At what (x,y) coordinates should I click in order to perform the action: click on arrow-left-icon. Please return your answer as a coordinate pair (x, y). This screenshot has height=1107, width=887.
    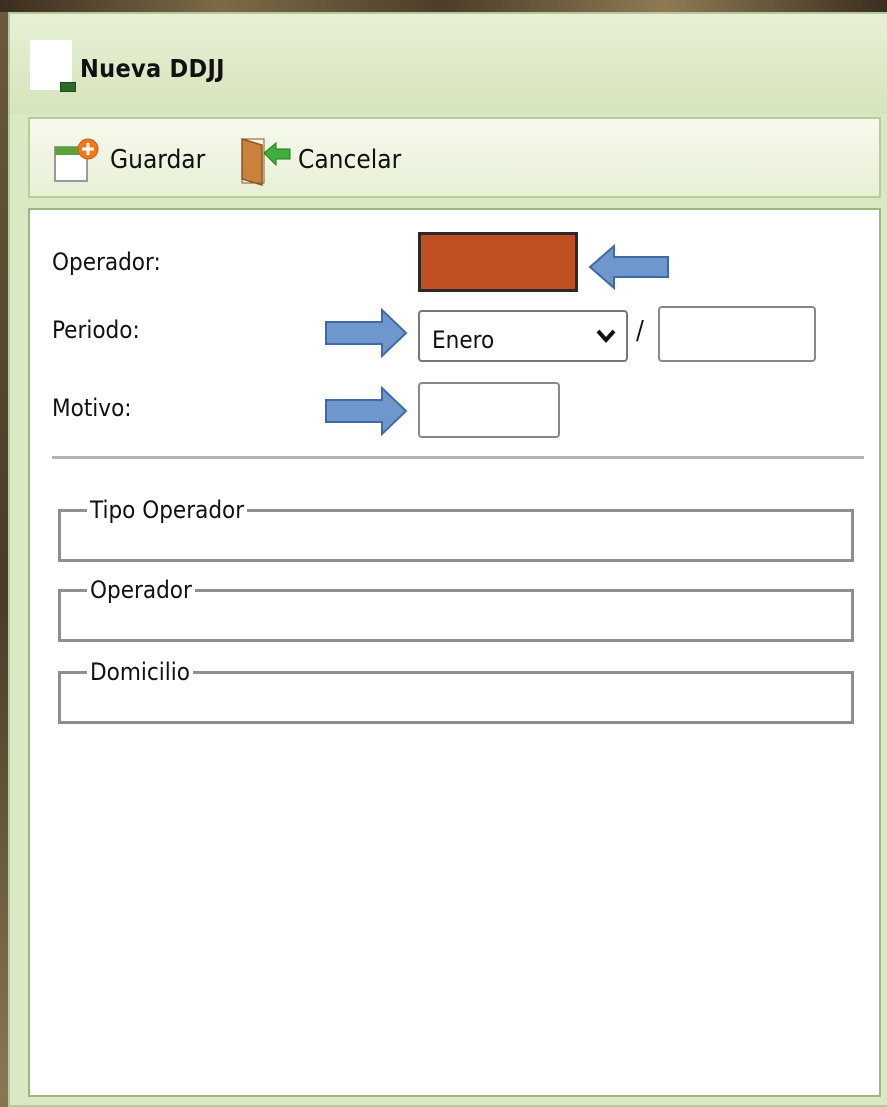
    Looking at the image, I should click on (628, 267).